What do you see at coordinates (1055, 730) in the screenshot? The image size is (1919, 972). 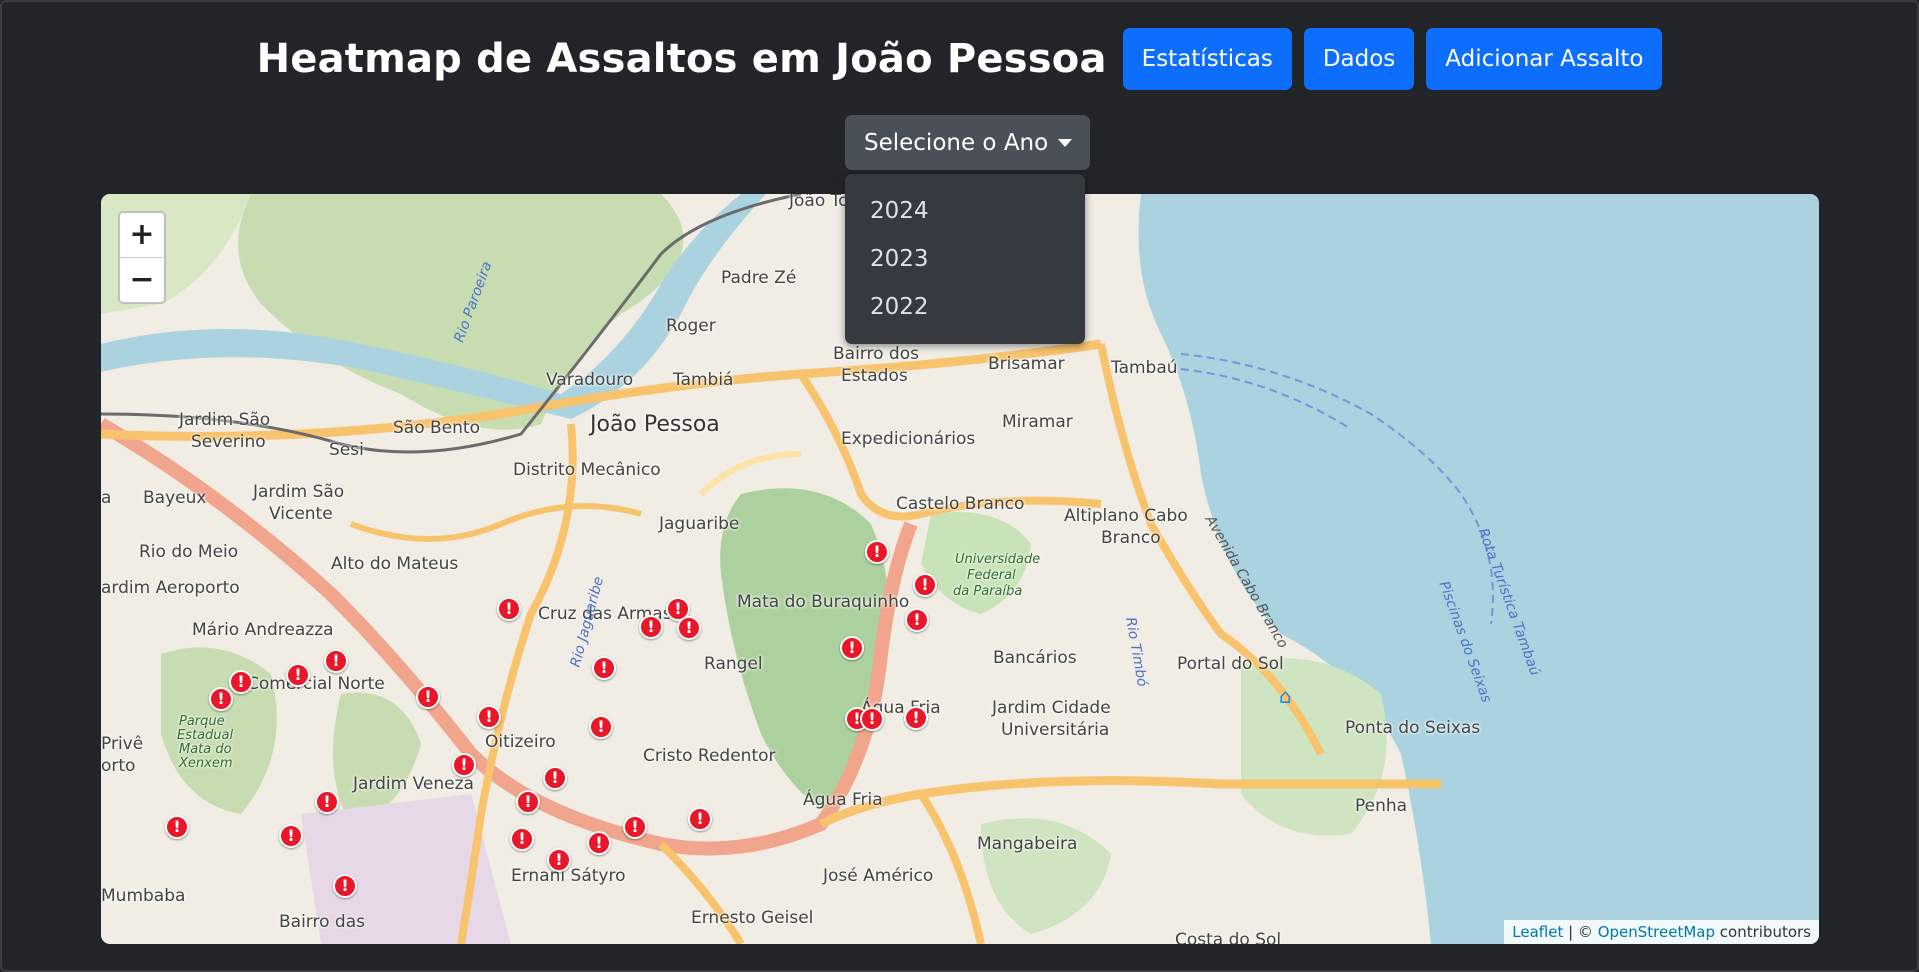 I see `place-label: Universitária` at bounding box center [1055, 730].